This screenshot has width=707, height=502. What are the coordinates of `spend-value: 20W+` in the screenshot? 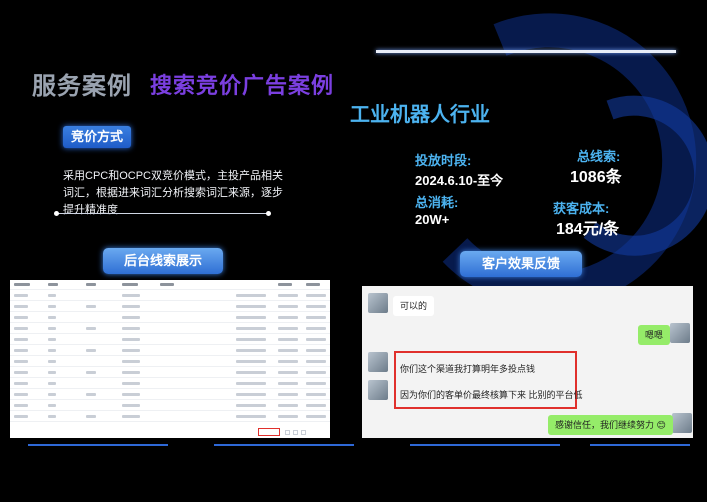 It's located at (432, 219).